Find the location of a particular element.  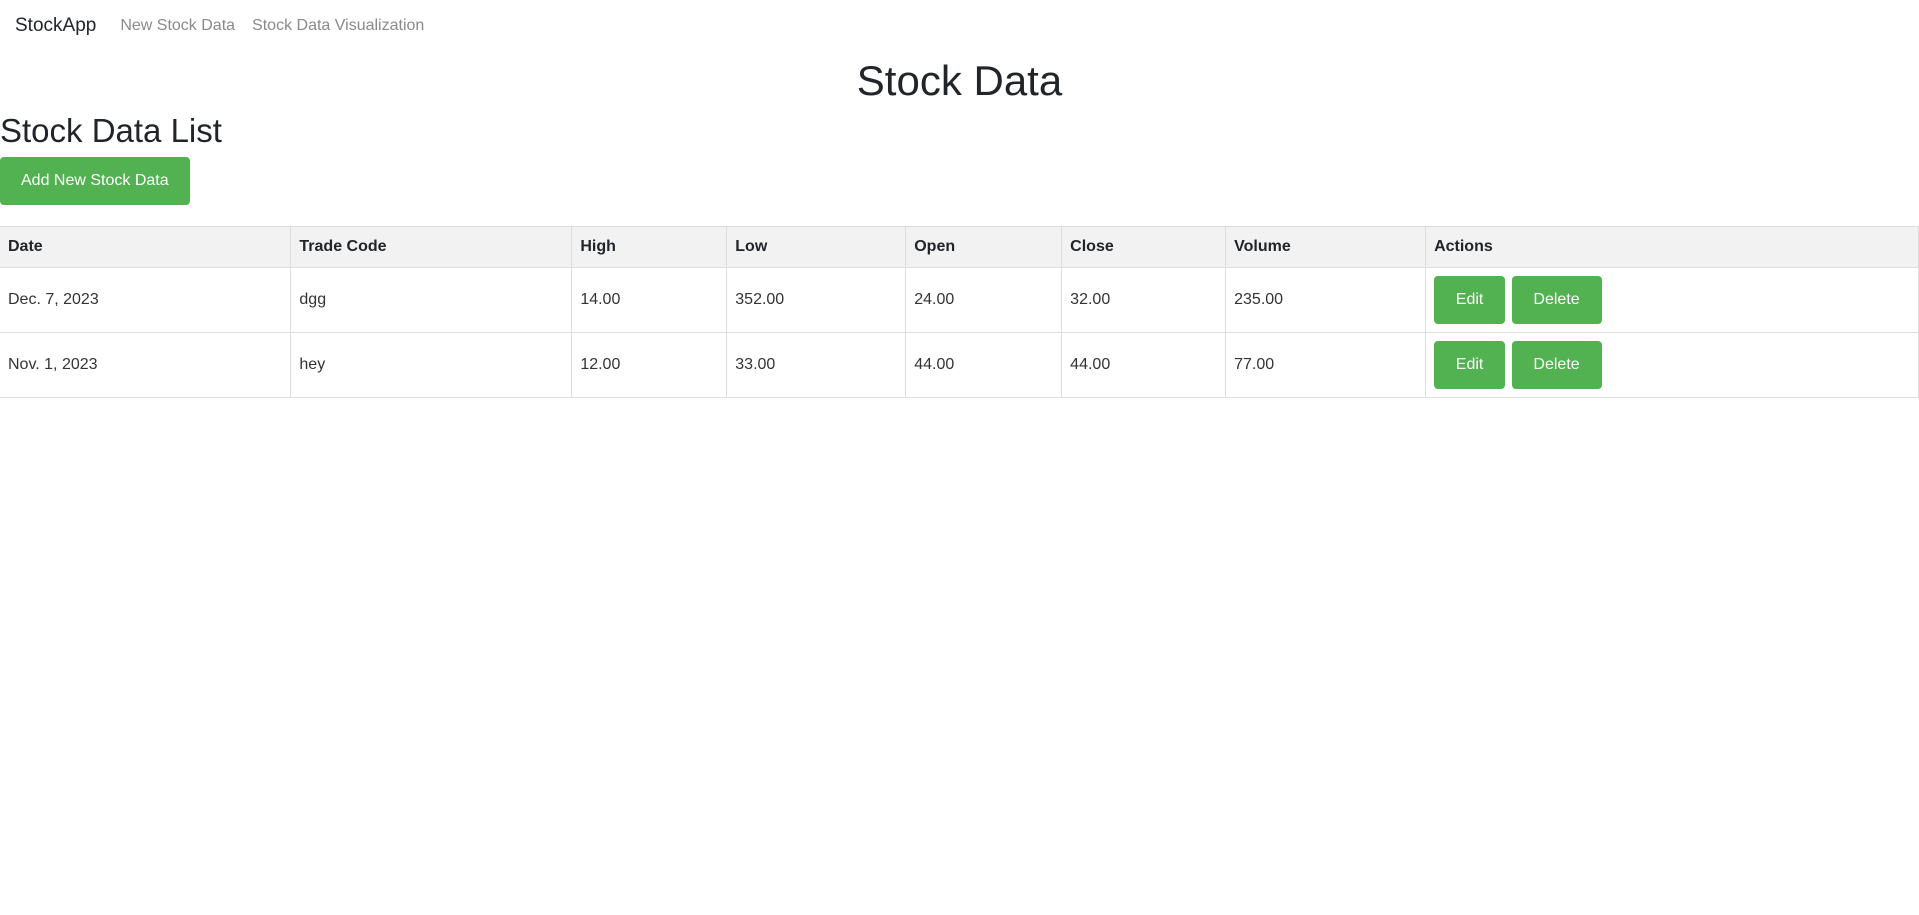

add-stock-data-button: Add New Stock Data is located at coordinates (95, 181).